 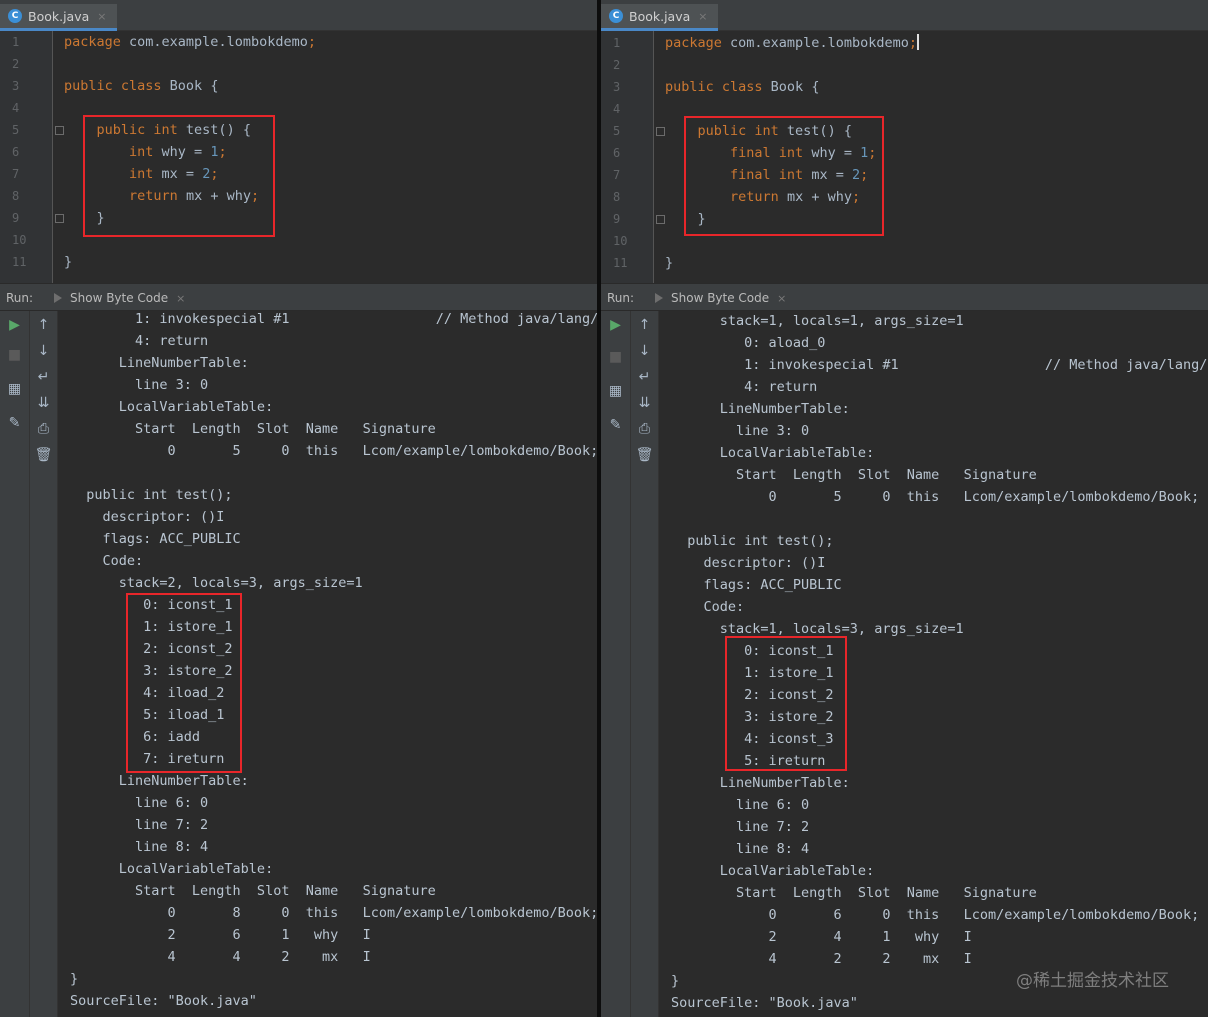 I want to click on run-tab-arrow-icon, so click(x=58, y=298).